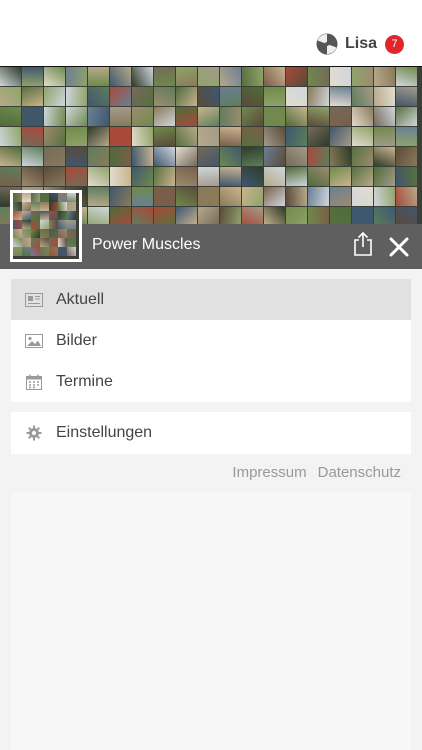 The width and height of the screenshot is (422, 750). What do you see at coordinates (363, 244) in the screenshot?
I see `share-icon` at bounding box center [363, 244].